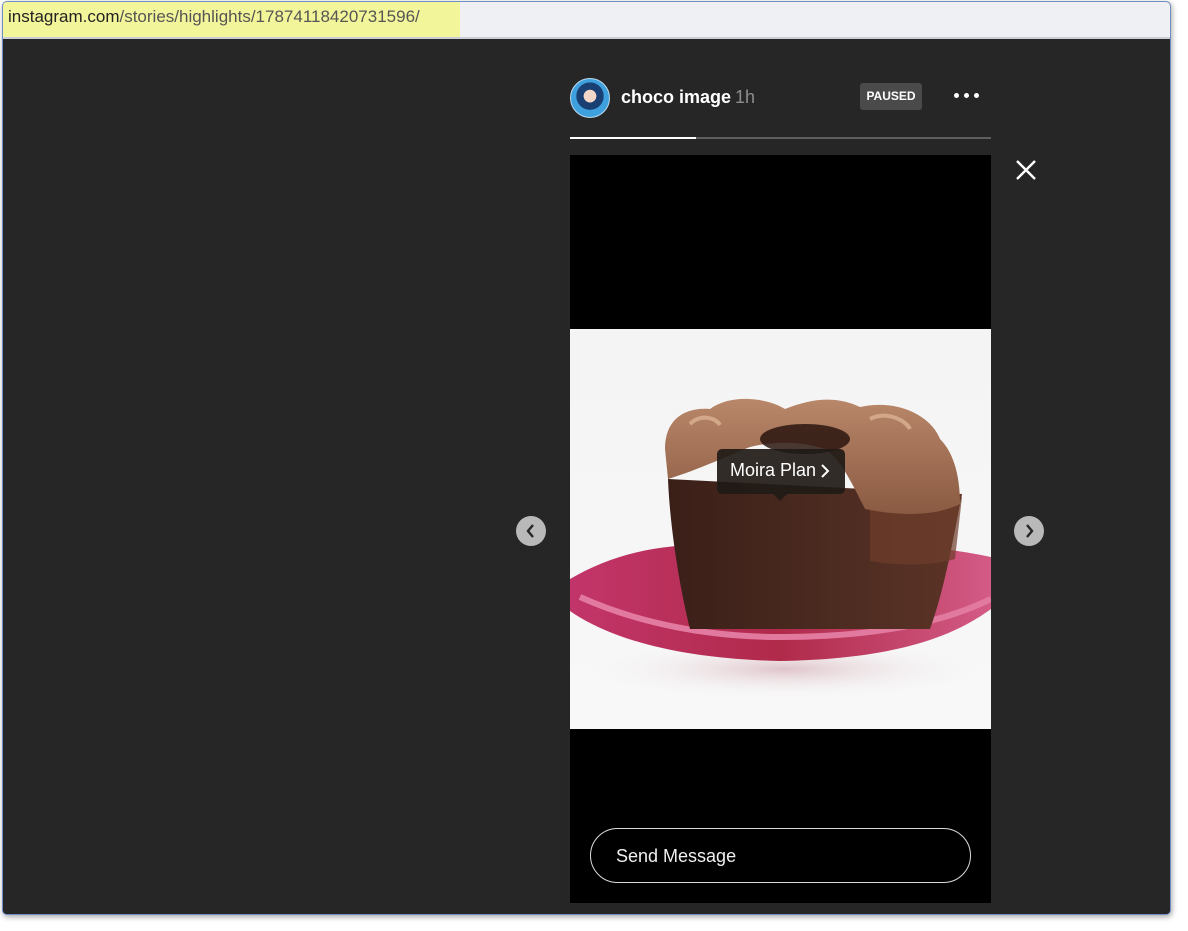 Image resolution: width=1188 pixels, height=931 pixels. Describe the element at coordinates (773, 470) in the screenshot. I see `product-tag-label: Moira Plan` at that location.